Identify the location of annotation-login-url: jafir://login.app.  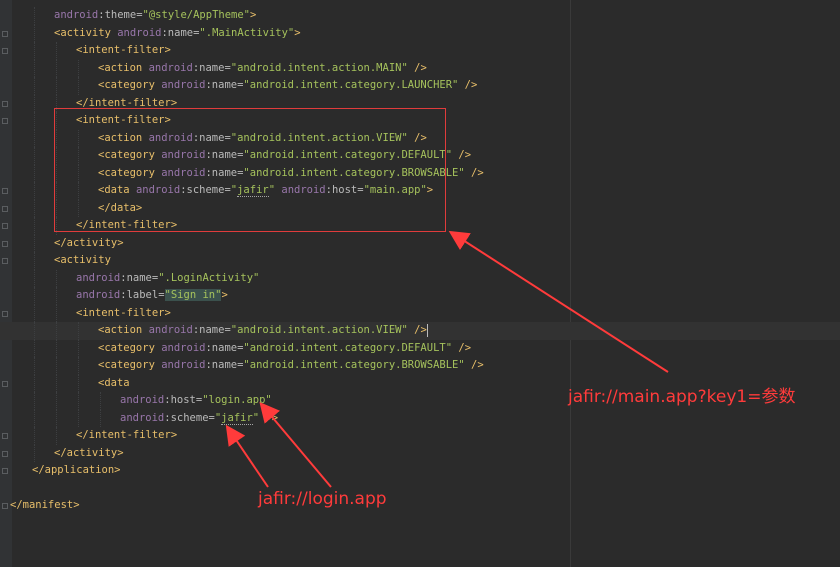
(322, 499).